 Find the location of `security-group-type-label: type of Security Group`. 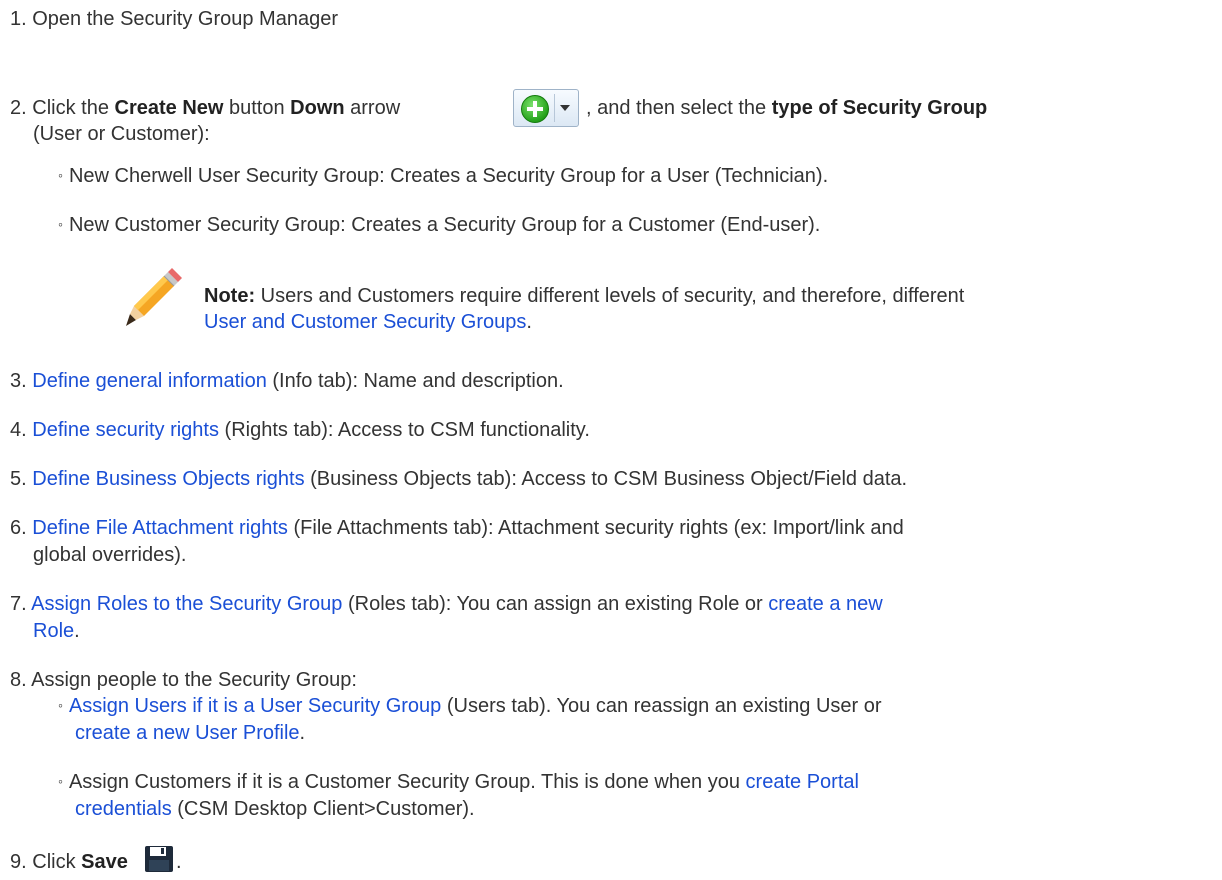

security-group-type-label: type of Security Group is located at coordinates (879, 108).